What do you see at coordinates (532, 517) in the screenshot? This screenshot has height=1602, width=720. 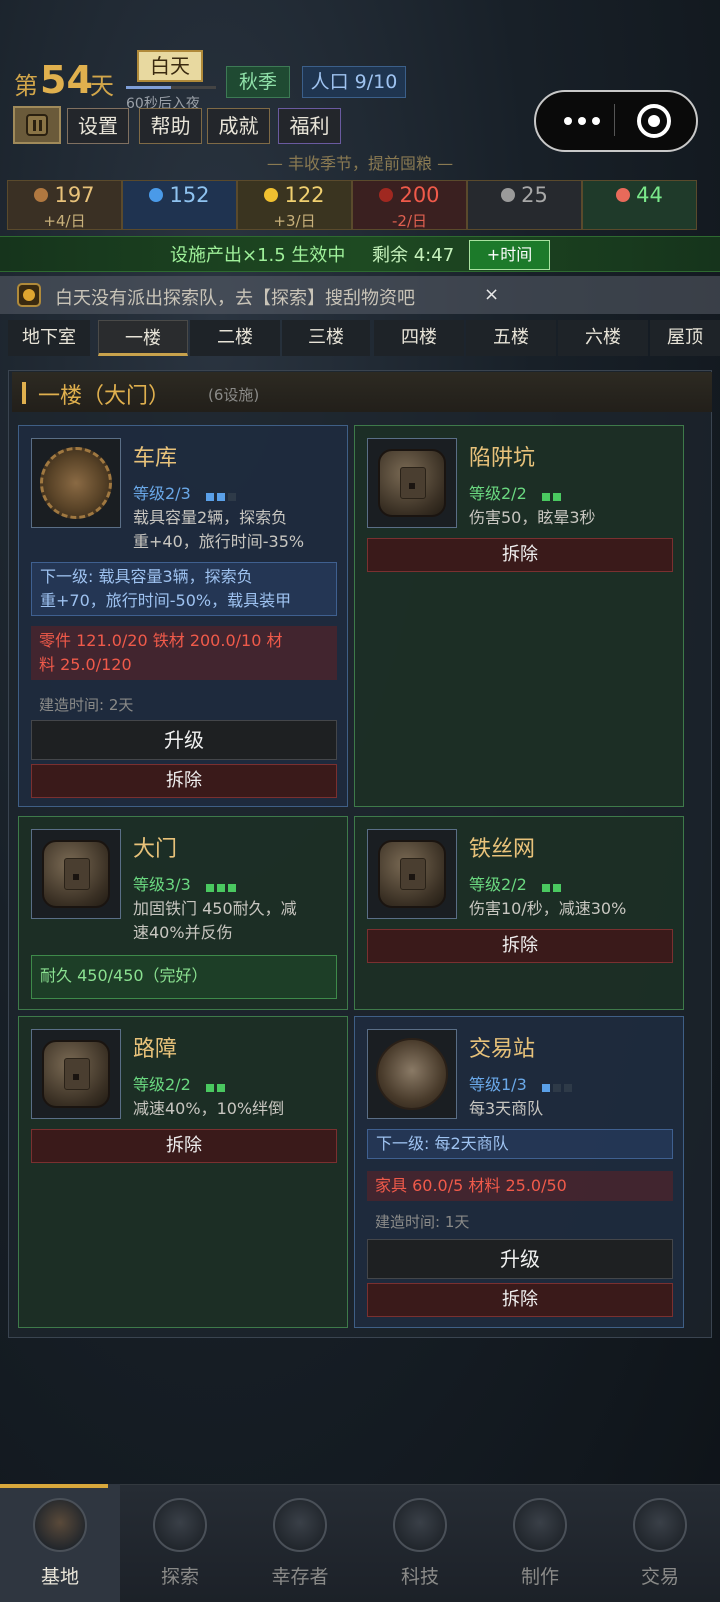 I see `facility-desc: 伤害50，眩晕3秒` at bounding box center [532, 517].